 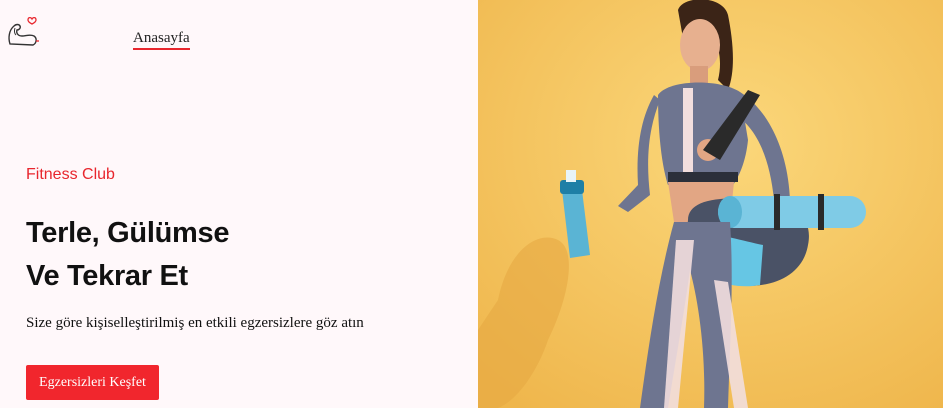 I want to click on hero-headline: Terle, Gülümse Ve Tekrar Et, so click(x=127, y=255).